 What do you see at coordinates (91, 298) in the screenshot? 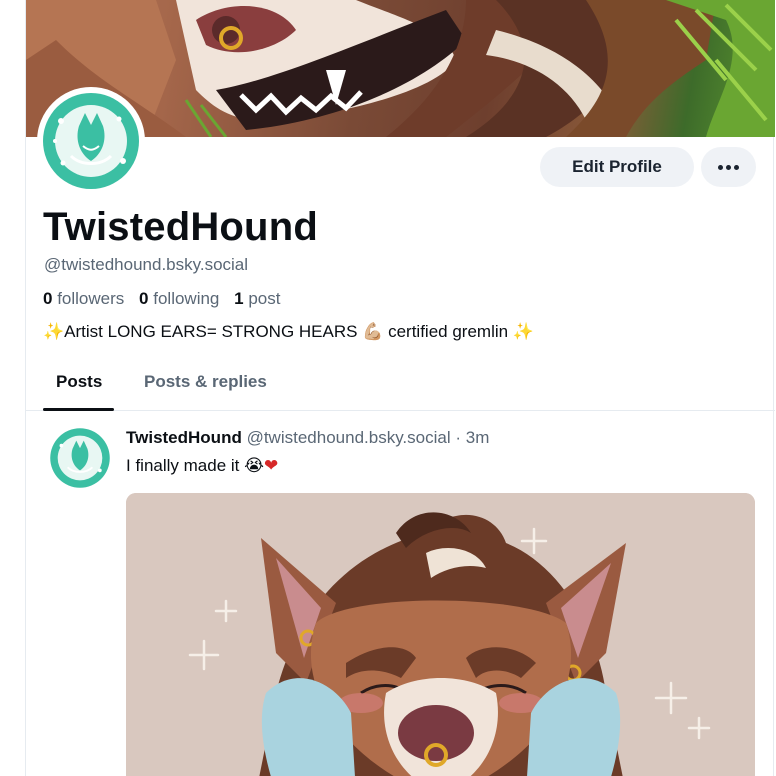
I see `followers-label: followers` at bounding box center [91, 298].